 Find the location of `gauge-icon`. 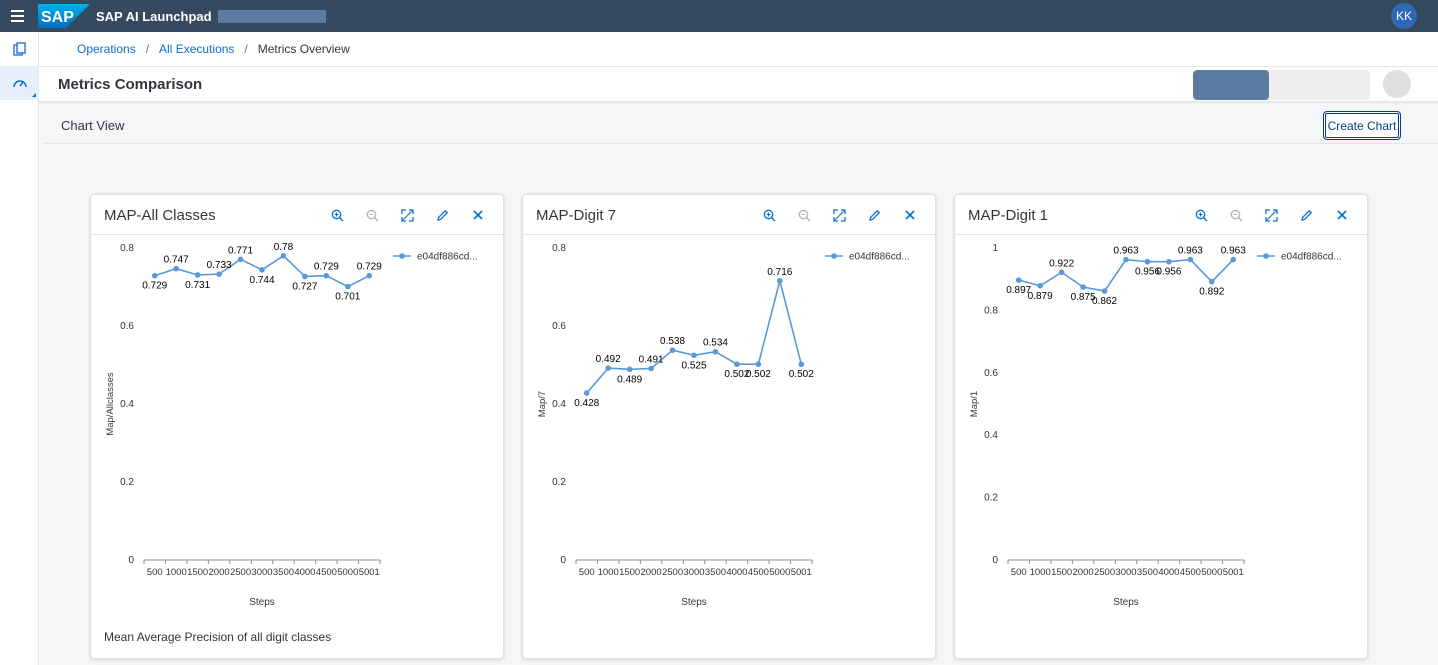

gauge-icon is located at coordinates (19, 84).